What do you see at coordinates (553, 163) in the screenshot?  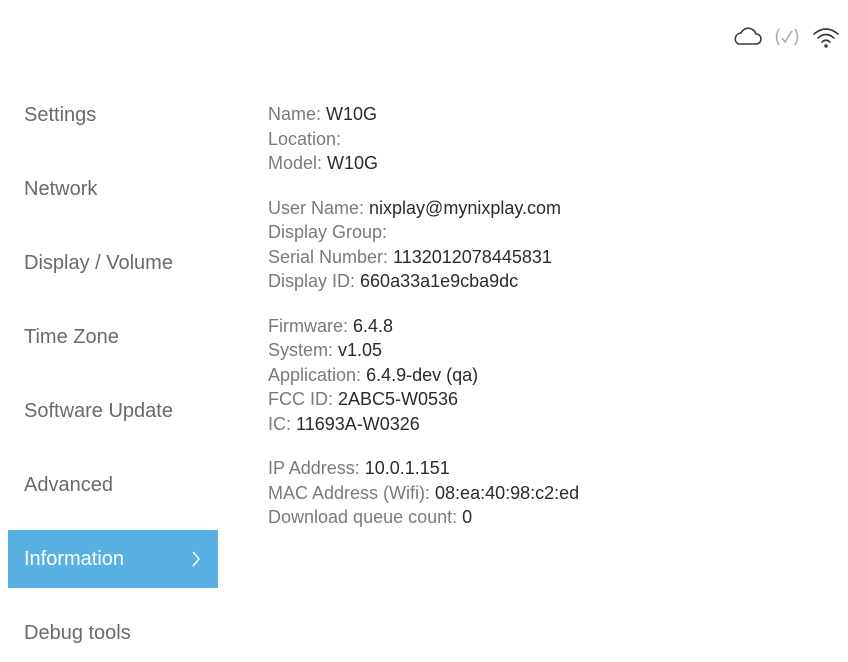 I see `model-row: Model: W10G` at bounding box center [553, 163].